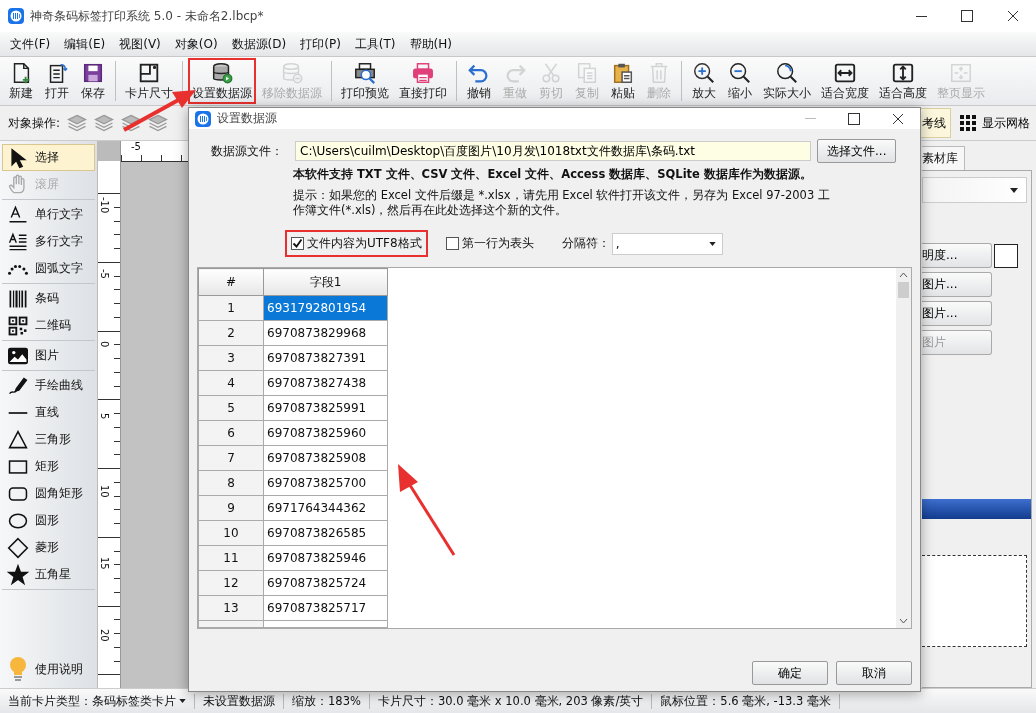 The image size is (1036, 713). Describe the element at coordinates (968, 123) in the screenshot. I see `grid-icon` at that location.